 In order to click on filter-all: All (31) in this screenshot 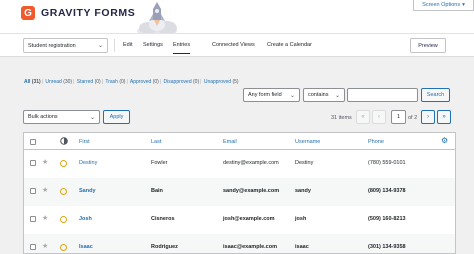, I will do `click(32, 82)`.